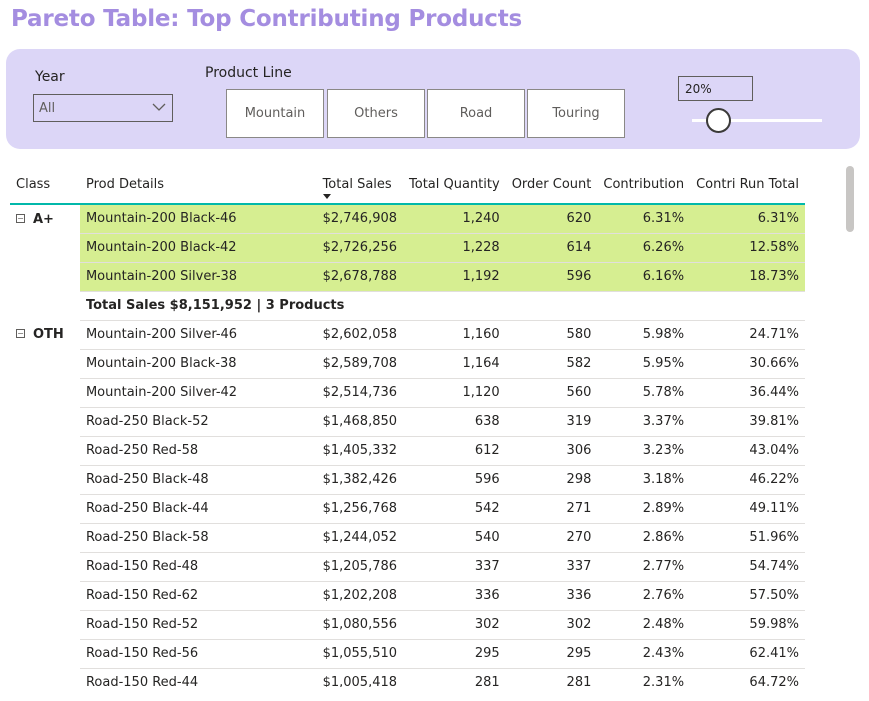  I want to click on product-line-label: Product Line, so click(248, 73).